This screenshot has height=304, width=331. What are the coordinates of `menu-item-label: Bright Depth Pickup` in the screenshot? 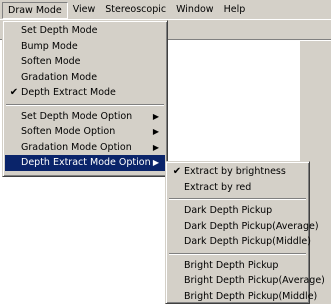 It's located at (231, 265).